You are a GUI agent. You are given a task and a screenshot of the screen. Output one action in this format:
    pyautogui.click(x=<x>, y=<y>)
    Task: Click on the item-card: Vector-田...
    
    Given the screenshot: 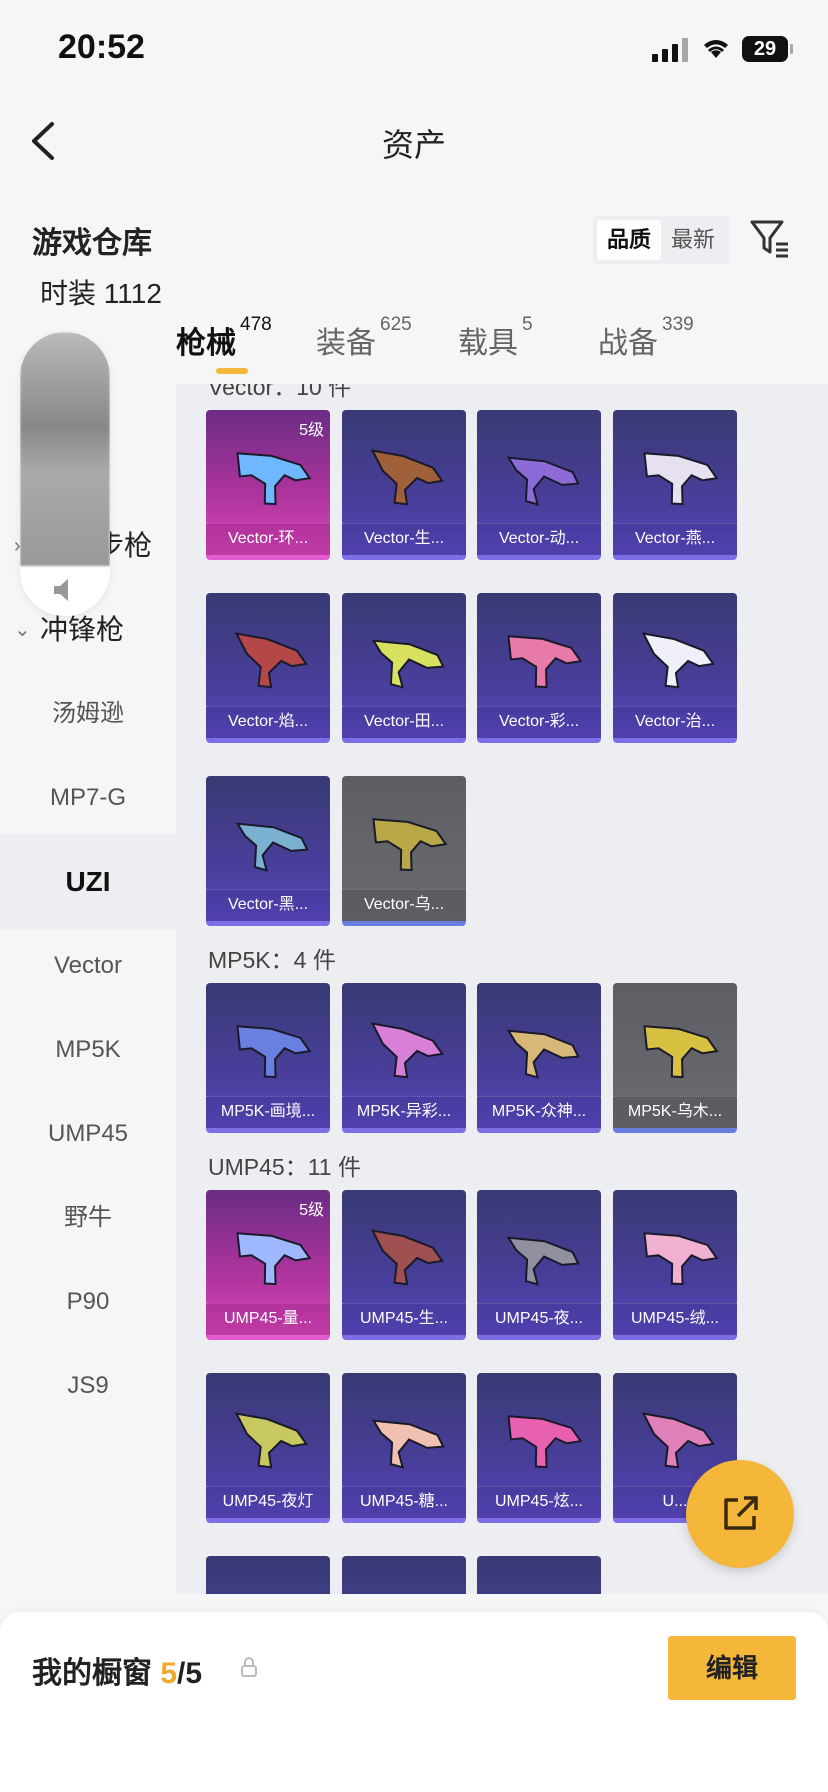 What is the action you would take?
    pyautogui.click(x=404, y=668)
    